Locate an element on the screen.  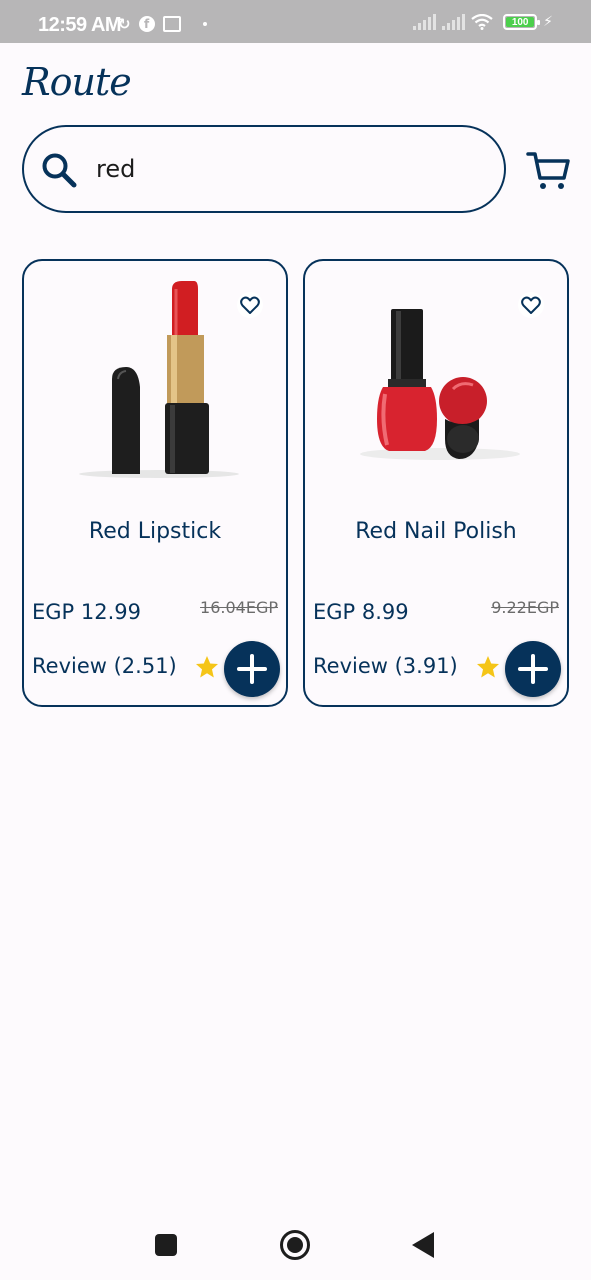
status-icons-left: ↻ f is located at coordinates (162, 24).